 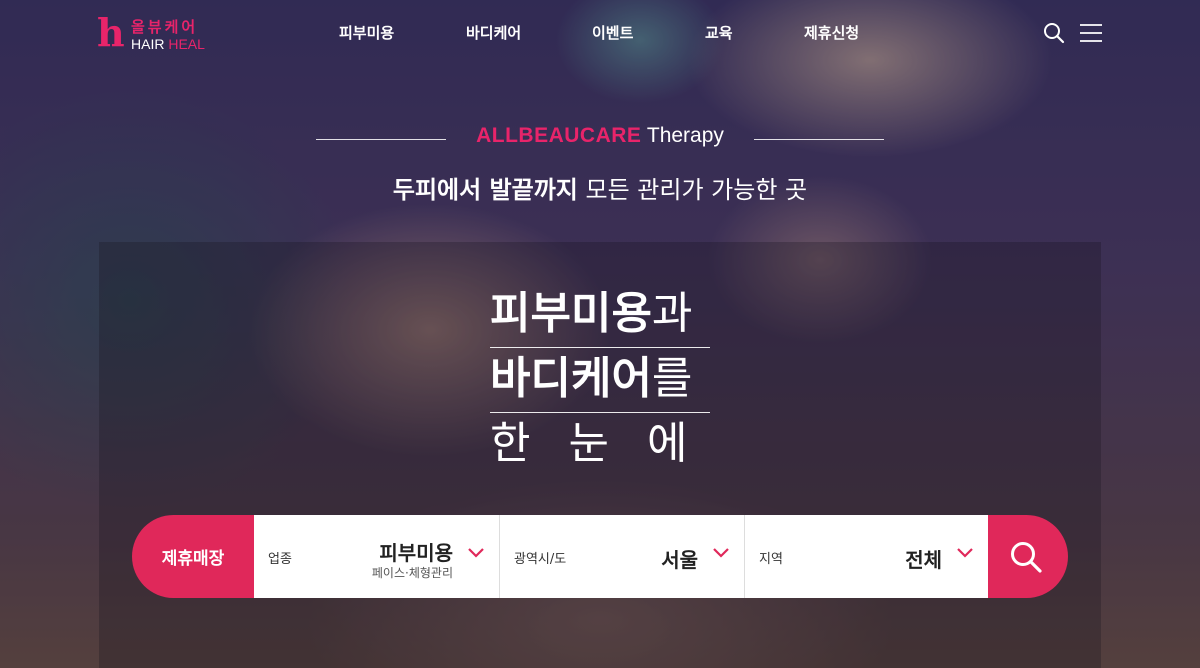 I want to click on hero-tagline-strong: 두피에서 발끝까지, so click(x=485, y=190).